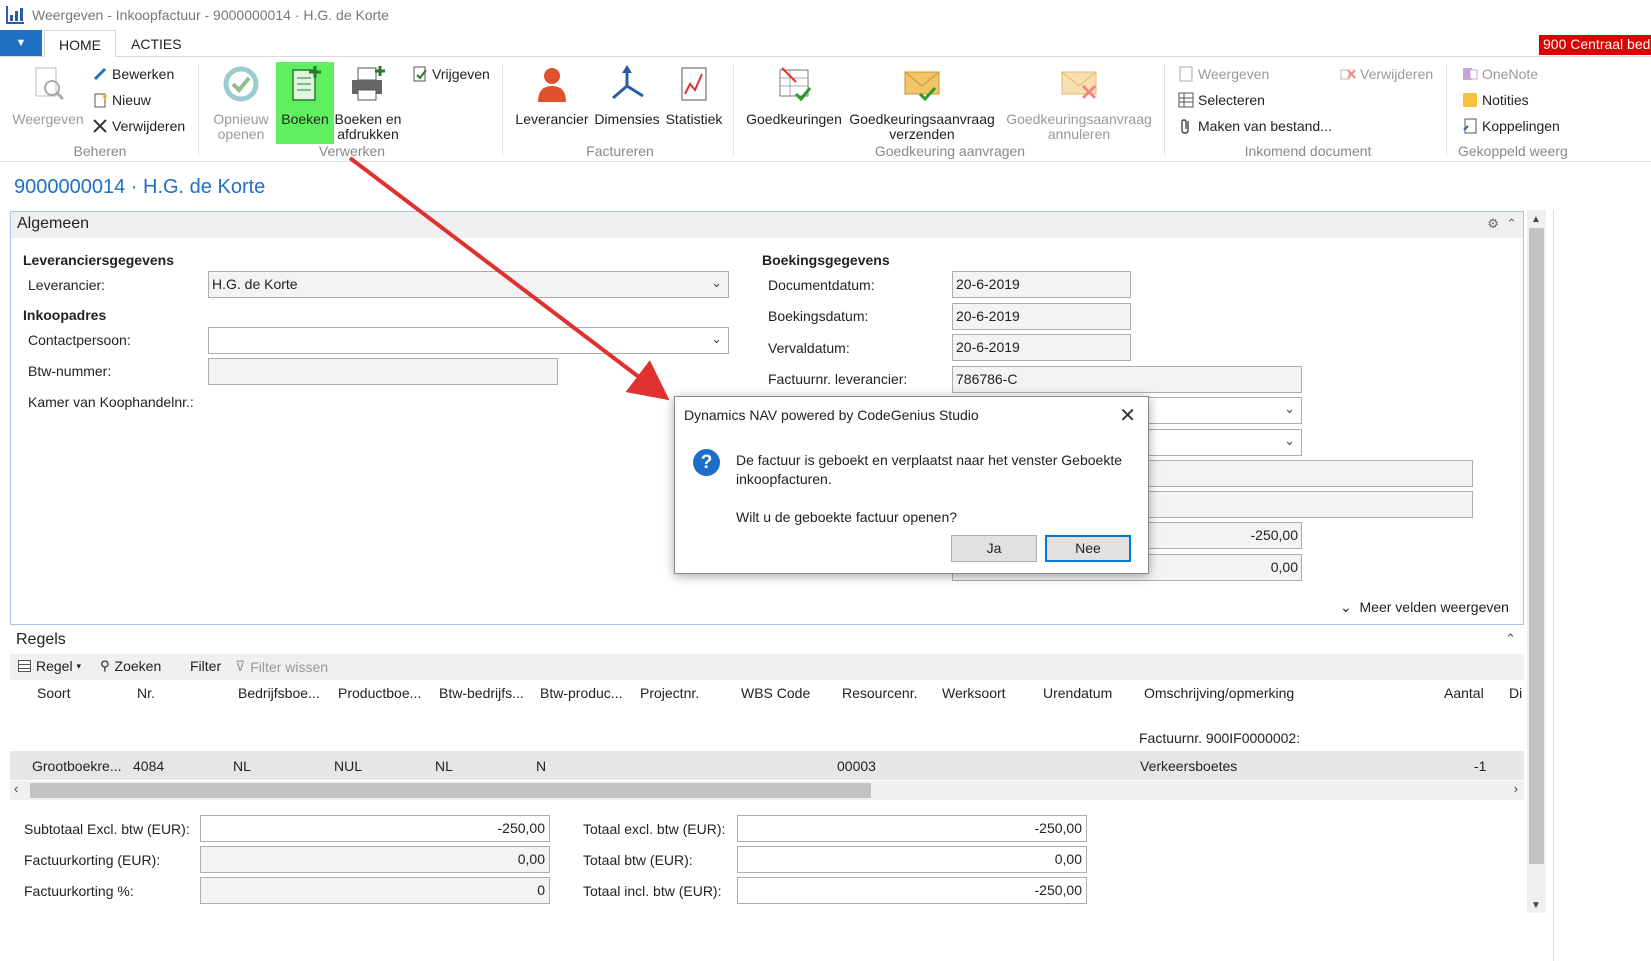 Image resolution: width=1651 pixels, height=961 pixels. What do you see at coordinates (146, 693) in the screenshot?
I see `column-header-nr: Nr.` at bounding box center [146, 693].